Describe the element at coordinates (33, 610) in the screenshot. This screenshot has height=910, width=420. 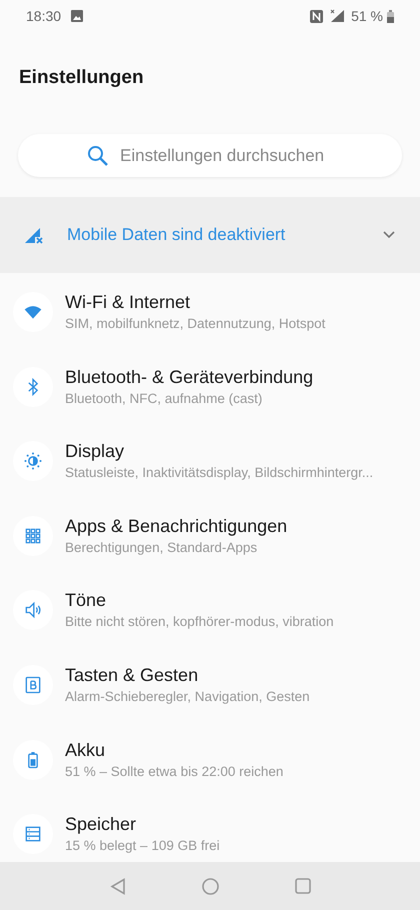
I see `speaker-icon` at that location.